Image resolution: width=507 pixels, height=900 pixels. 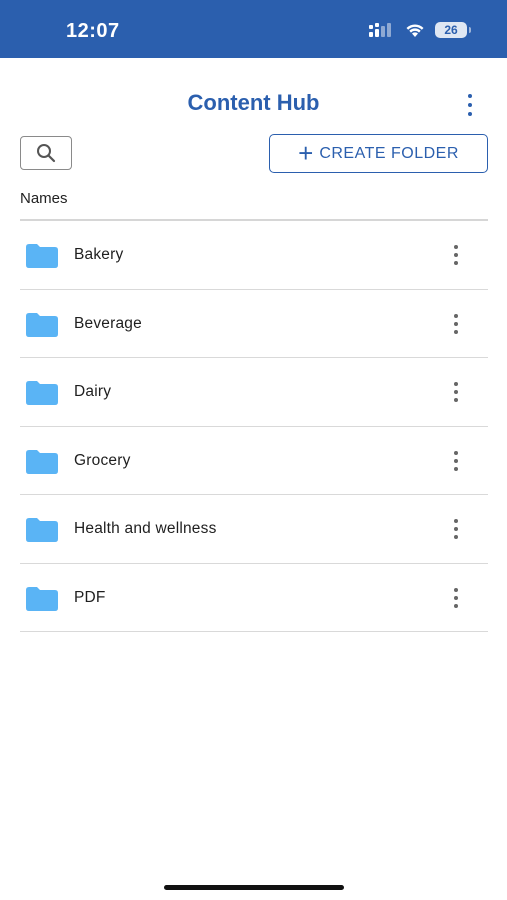 I want to click on folder-row: Grocery, so click(x=254, y=461).